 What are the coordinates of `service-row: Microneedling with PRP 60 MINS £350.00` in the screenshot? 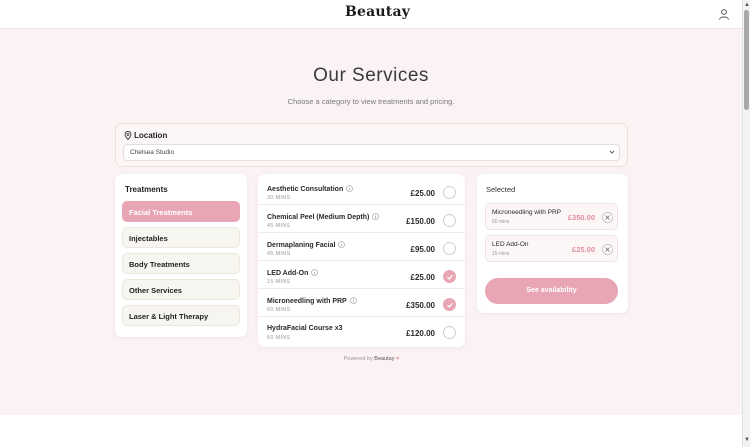 It's located at (361, 303).